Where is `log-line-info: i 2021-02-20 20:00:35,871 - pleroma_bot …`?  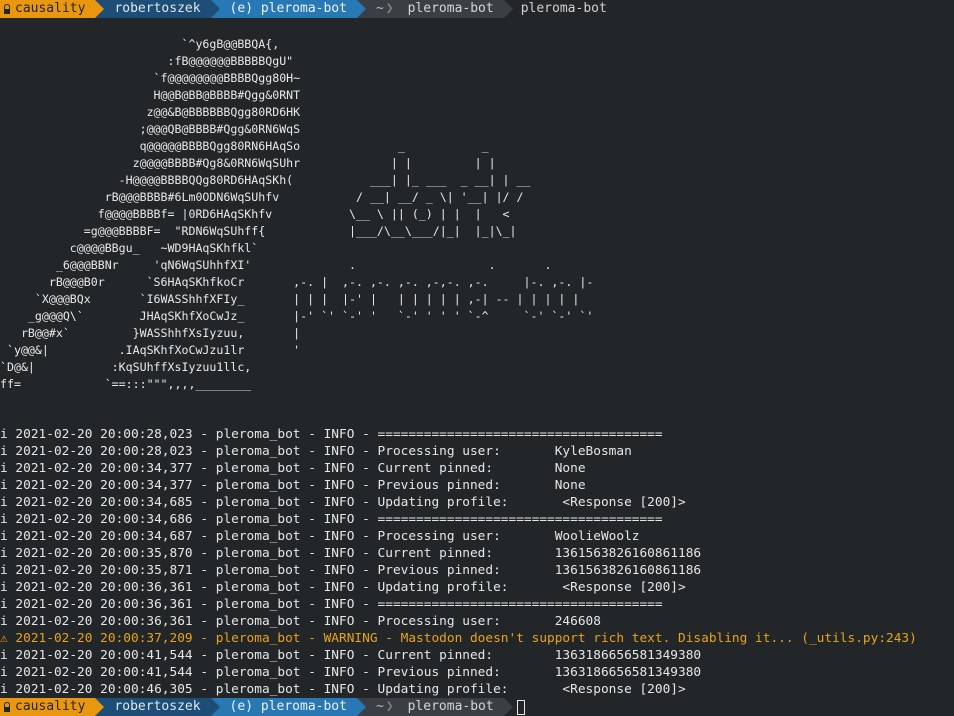
log-line-info: i 2021-02-20 20:00:35,871 - pleroma_bot … is located at coordinates (477, 570).